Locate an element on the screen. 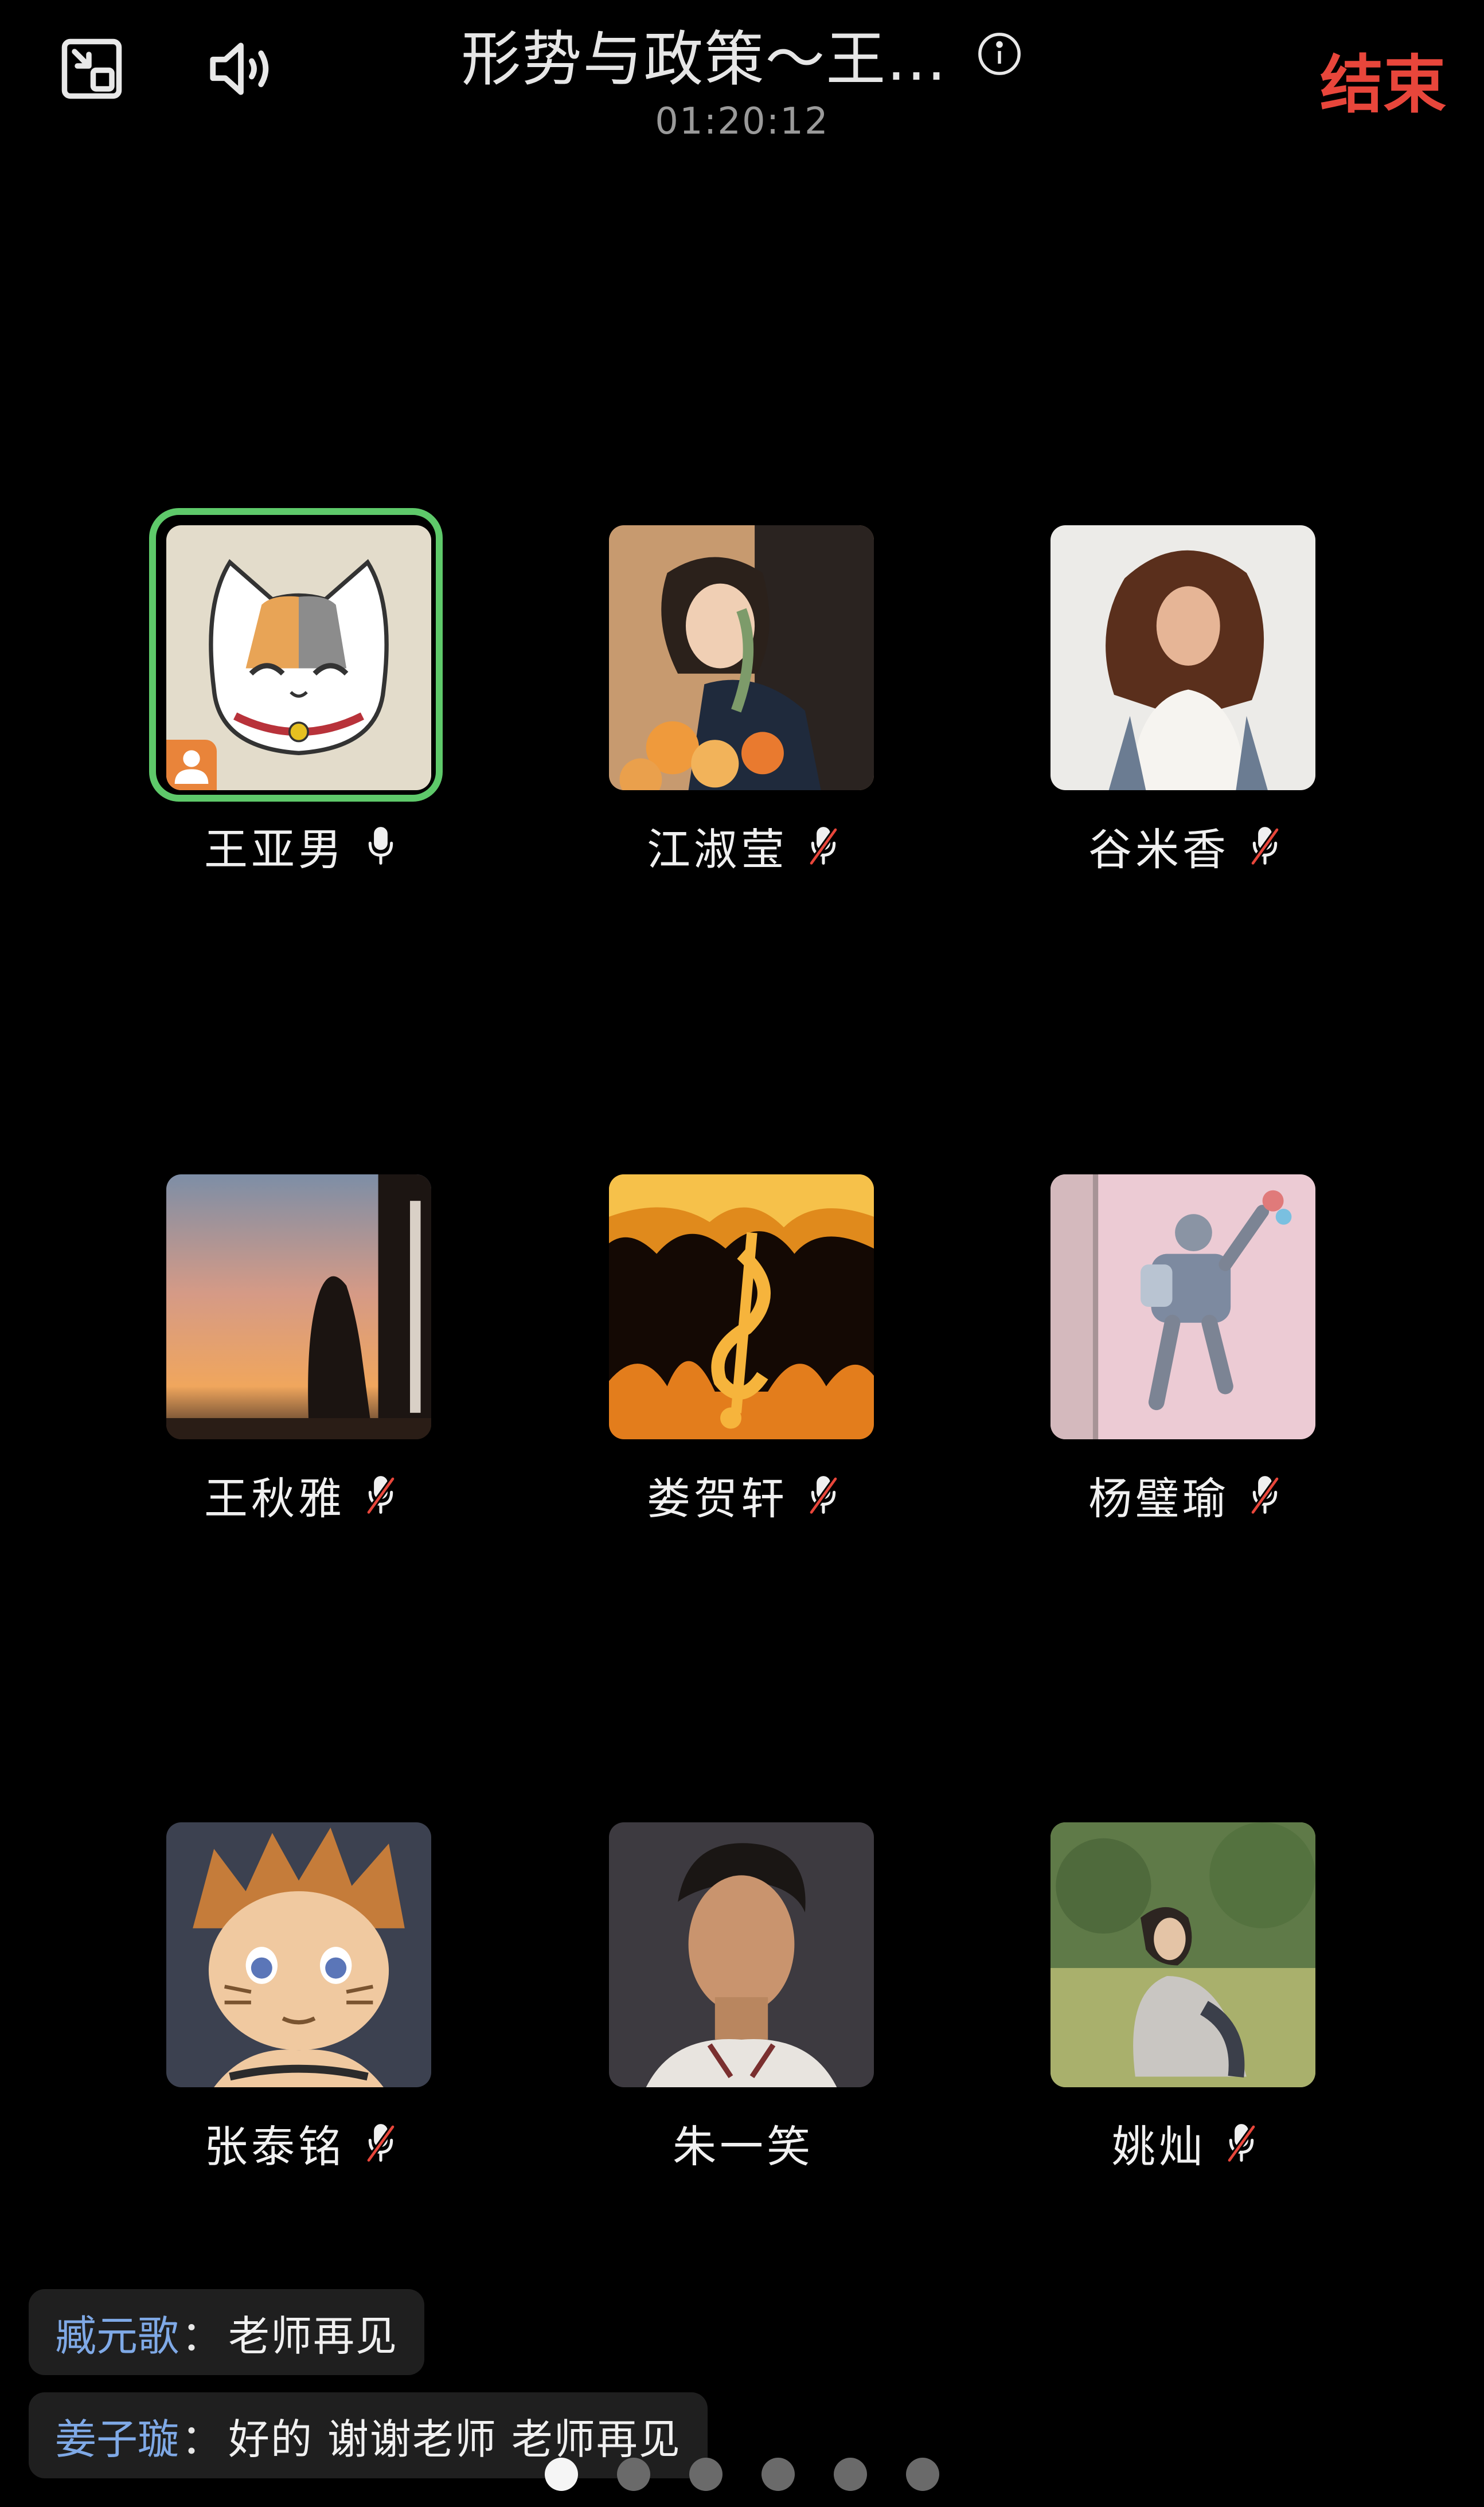 This screenshot has width=1484, height=2507. participant-tile: 娄贺轩 is located at coordinates (743, 1350).